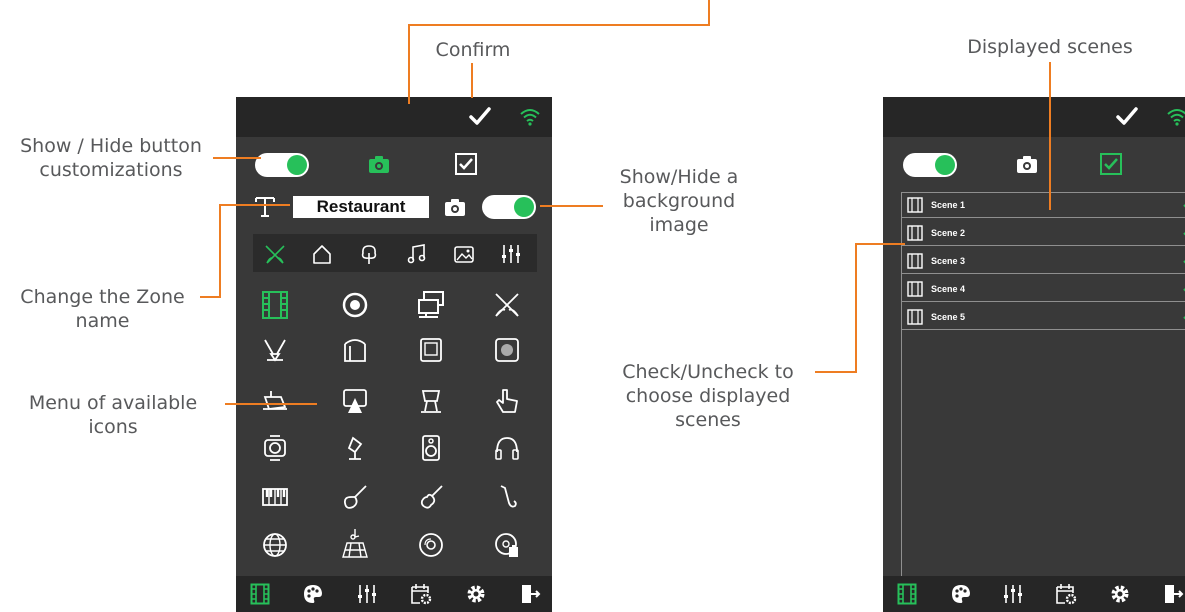  Describe the element at coordinates (394, 117) in the screenshot. I see `top-bar` at that location.